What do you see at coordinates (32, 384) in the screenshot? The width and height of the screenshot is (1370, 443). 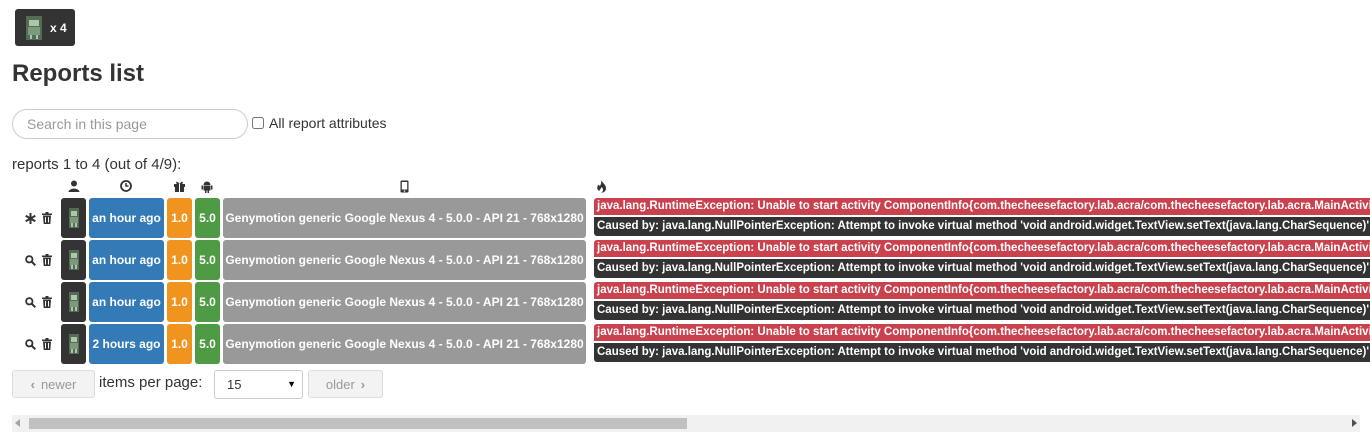 I see `chevron-left-icon: ‹` at bounding box center [32, 384].